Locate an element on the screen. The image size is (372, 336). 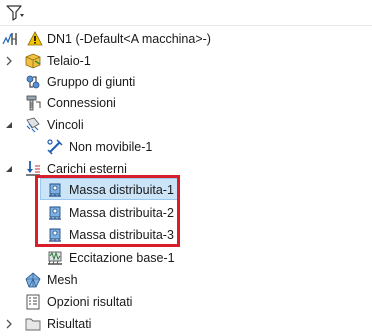
tree-root-row: DN1 (-Default<A macchina>-) is located at coordinates (186, 39).